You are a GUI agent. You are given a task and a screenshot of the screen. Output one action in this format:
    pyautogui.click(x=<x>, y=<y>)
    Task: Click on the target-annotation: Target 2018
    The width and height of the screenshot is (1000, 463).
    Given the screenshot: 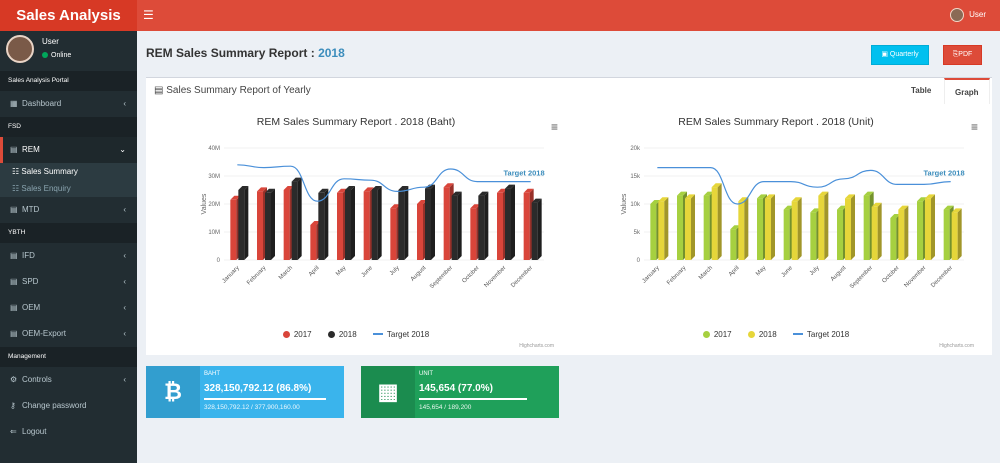 What is the action you would take?
    pyautogui.click(x=524, y=173)
    